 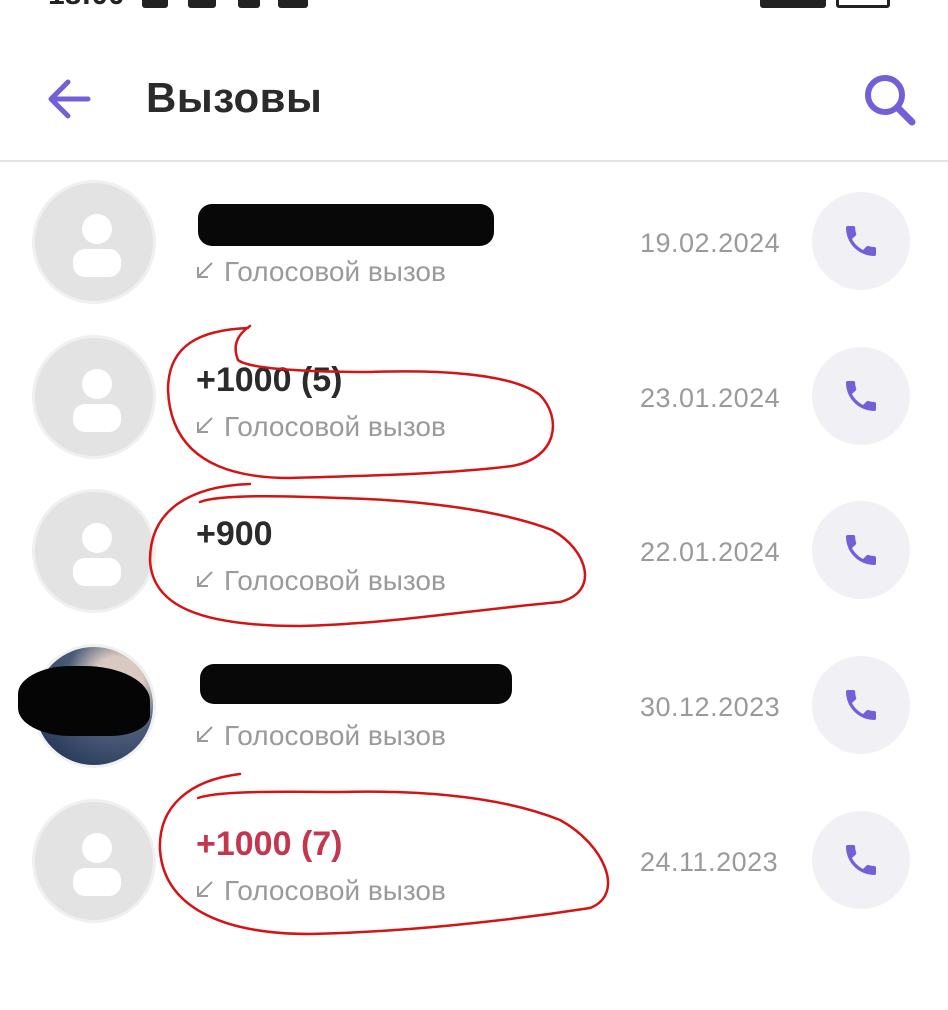 I want to click on contact-name: +1000 (5), so click(x=269, y=380).